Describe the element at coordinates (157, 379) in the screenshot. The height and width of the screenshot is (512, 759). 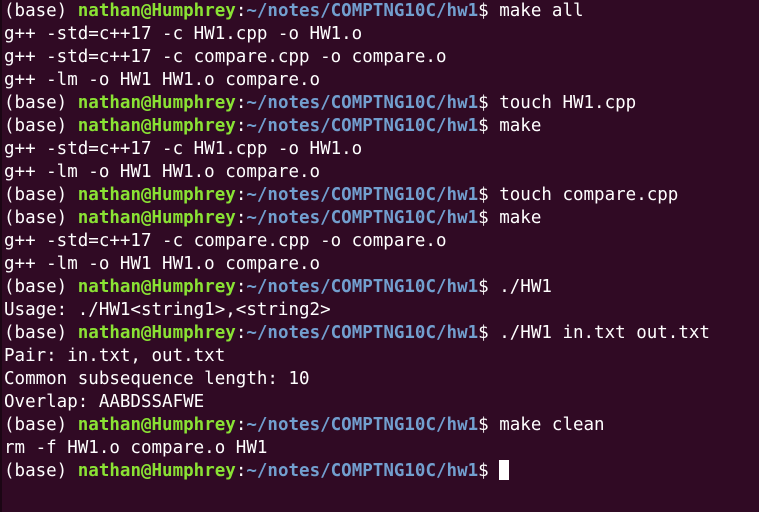
I see `output-line: Common subsequence length: 10` at that location.